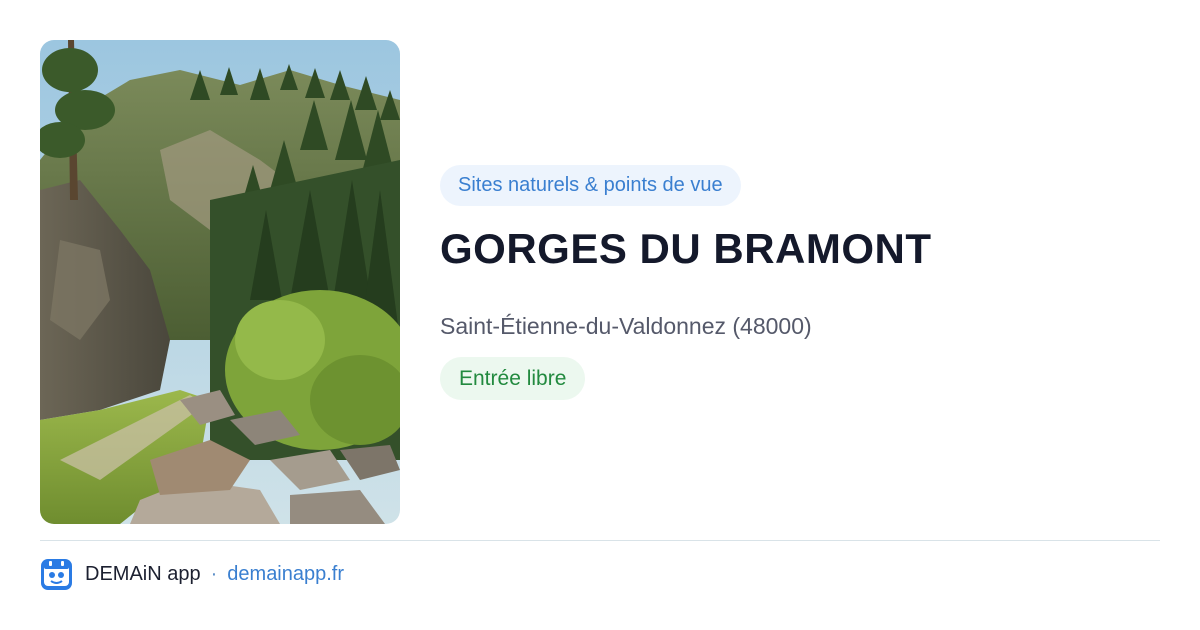  What do you see at coordinates (686, 248) in the screenshot?
I see `place-title: GORGES DU BRAMONT` at bounding box center [686, 248].